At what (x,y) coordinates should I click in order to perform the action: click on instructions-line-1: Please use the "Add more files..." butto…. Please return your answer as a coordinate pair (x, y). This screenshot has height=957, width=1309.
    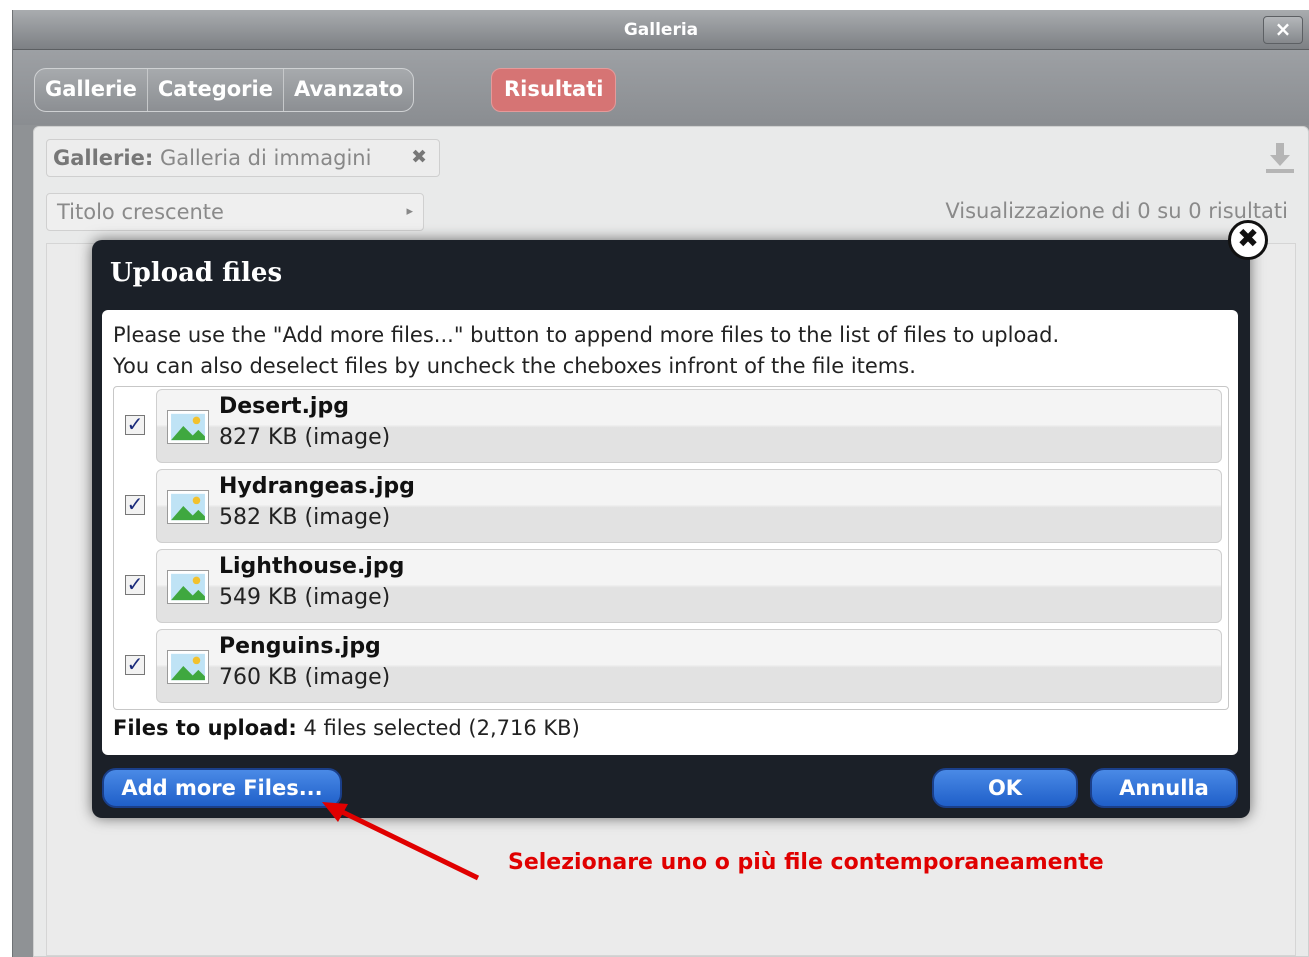
    Looking at the image, I should click on (586, 335).